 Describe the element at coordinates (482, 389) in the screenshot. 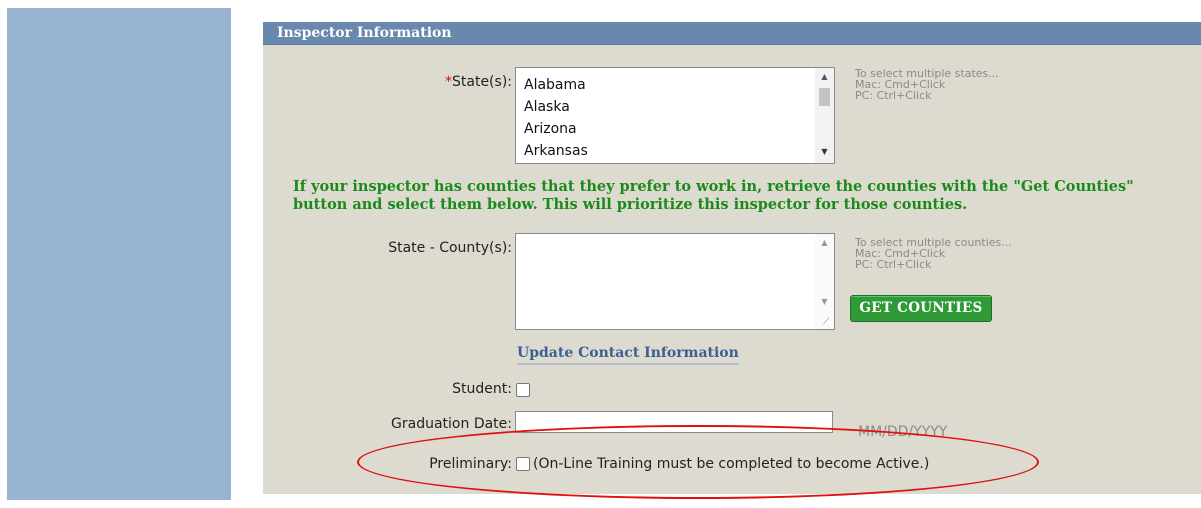

I see `student-label: Student:` at that location.